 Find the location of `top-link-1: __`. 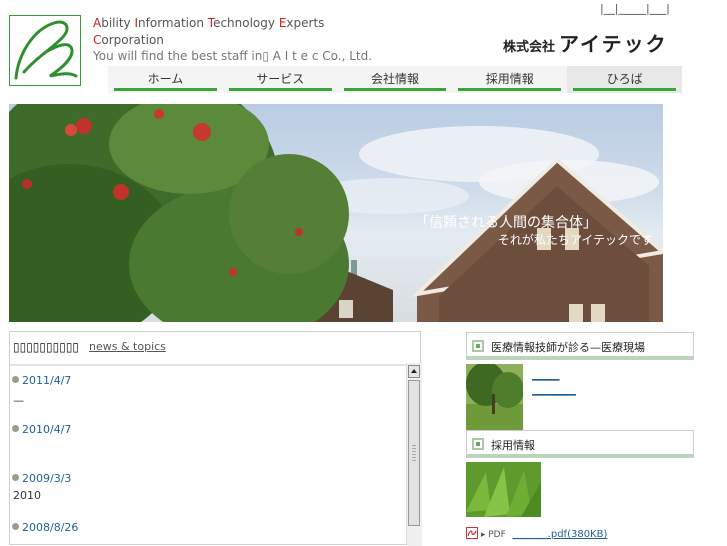

top-link-1: __ is located at coordinates (609, 8).